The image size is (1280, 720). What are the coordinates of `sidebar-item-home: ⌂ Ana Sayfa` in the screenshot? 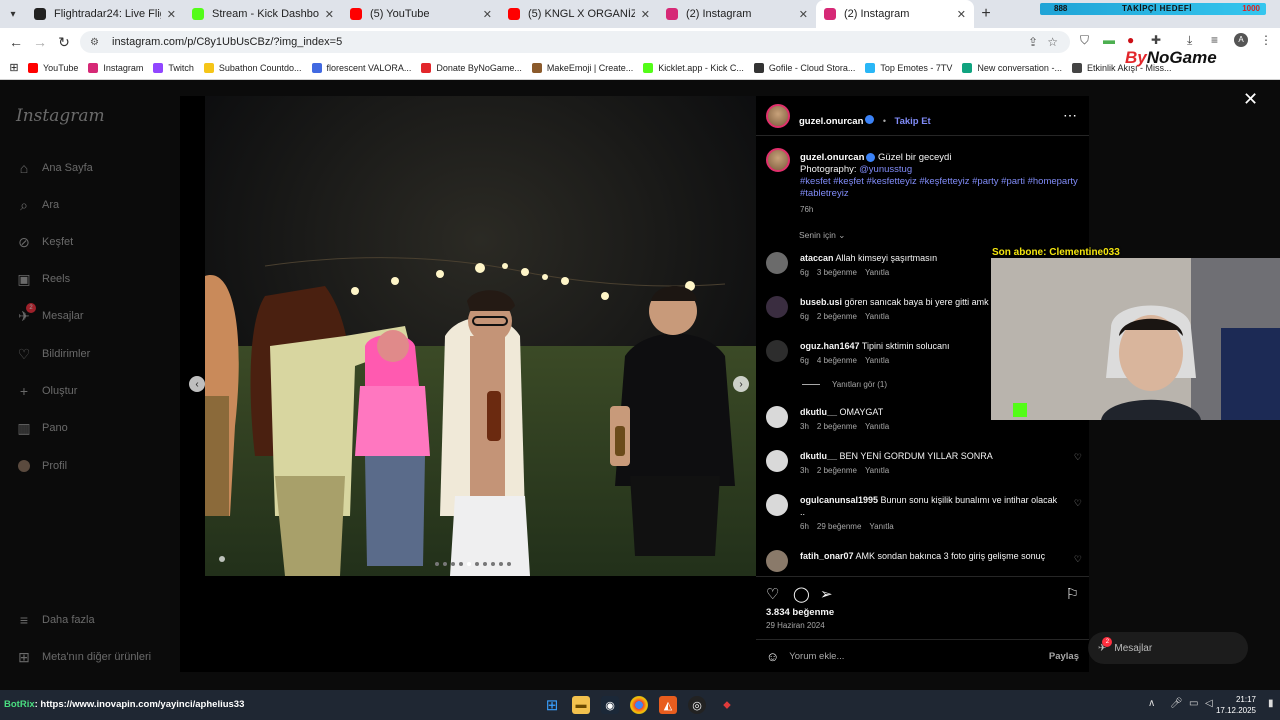 It's located at (54, 168).